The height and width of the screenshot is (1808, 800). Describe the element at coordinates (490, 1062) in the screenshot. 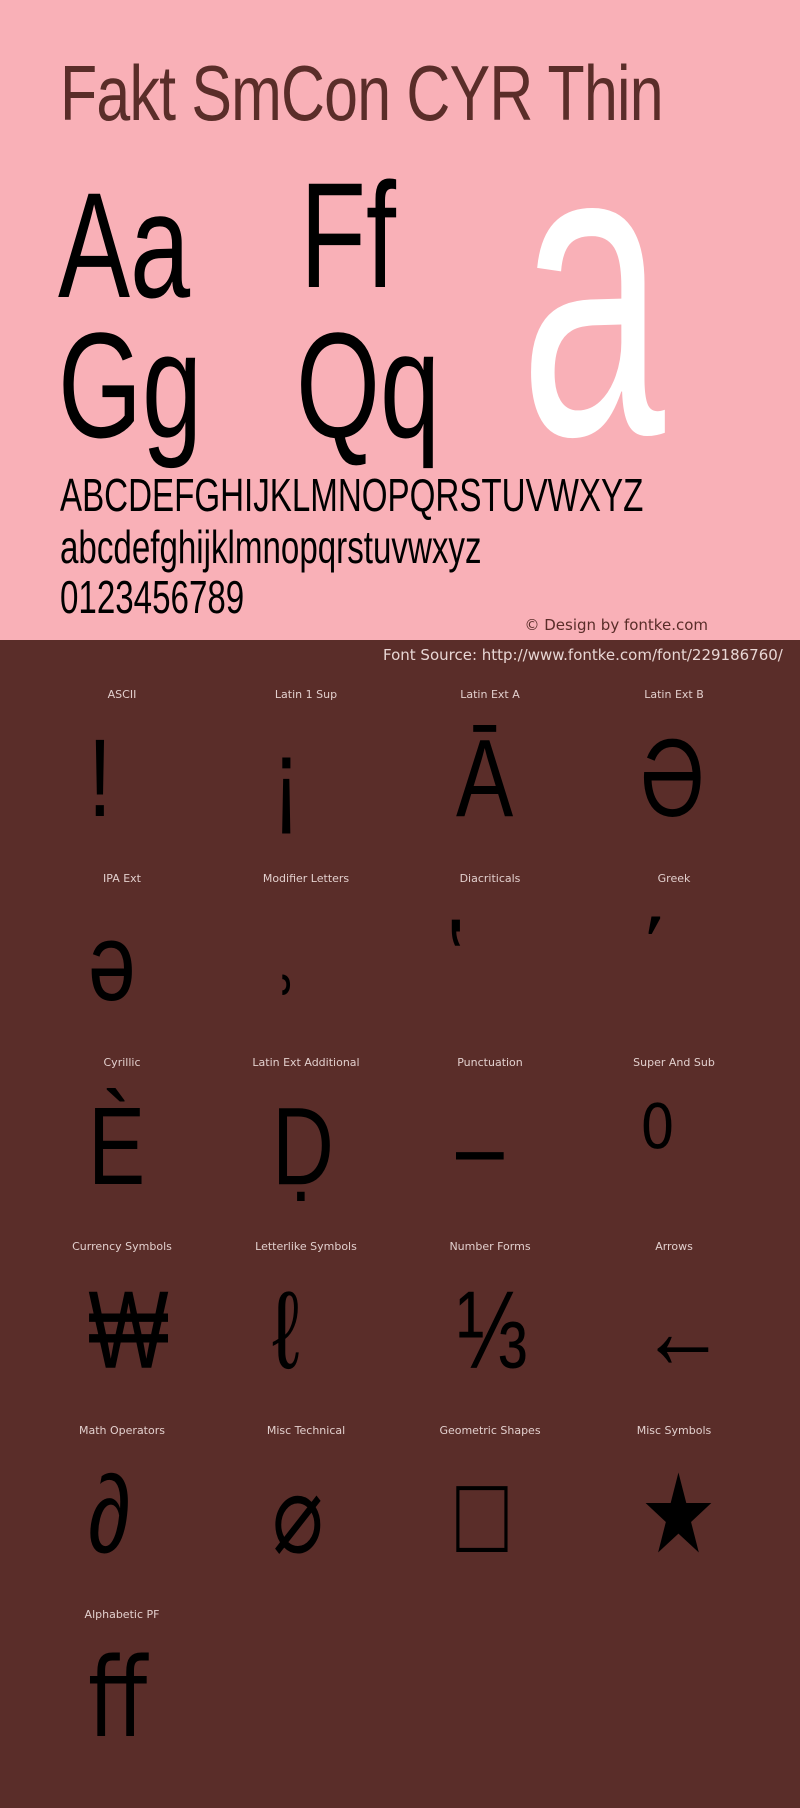

I see `block-label: Punctuation` at that location.